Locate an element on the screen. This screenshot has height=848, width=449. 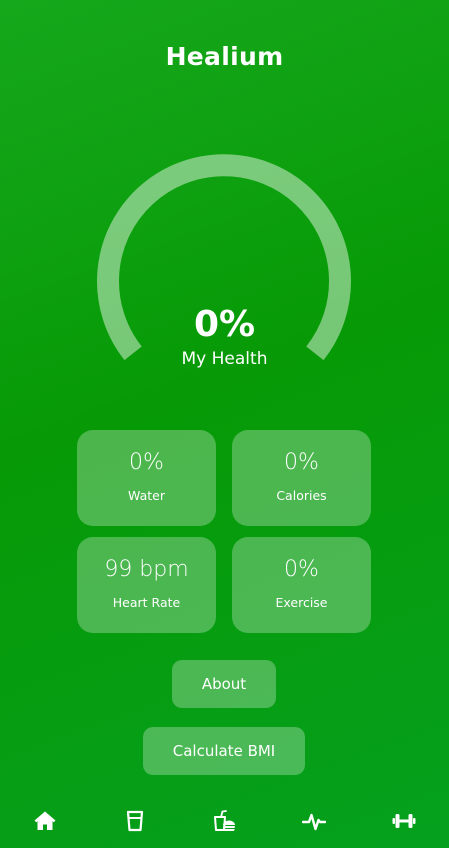
heartbeat-icon is located at coordinates (314, 822).